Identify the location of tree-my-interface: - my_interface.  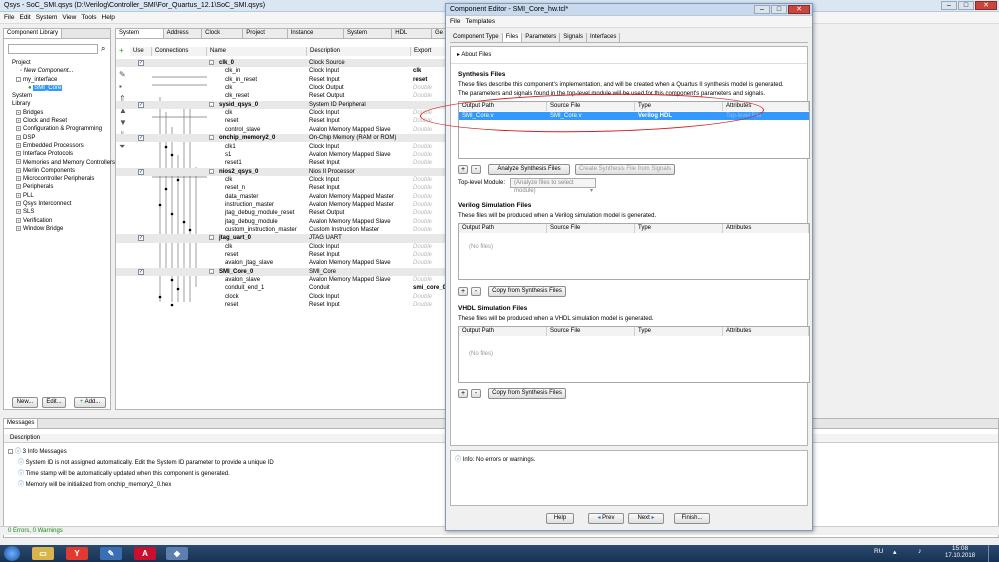
(62, 80).